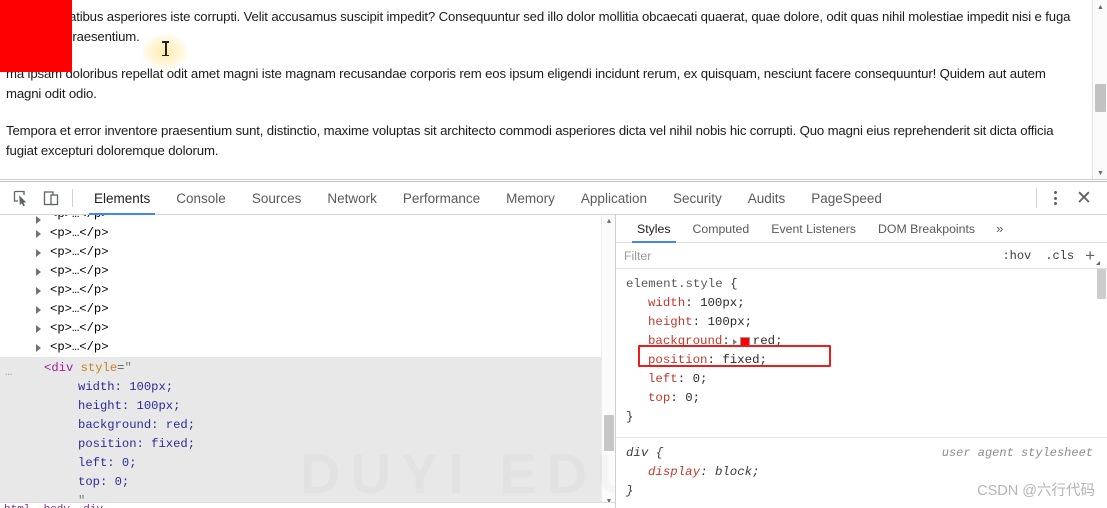 Image resolution: width=1107 pixels, height=508 pixels. What do you see at coordinates (307, 463) in the screenshot?
I see `style-declaration: left: 0;` at bounding box center [307, 463].